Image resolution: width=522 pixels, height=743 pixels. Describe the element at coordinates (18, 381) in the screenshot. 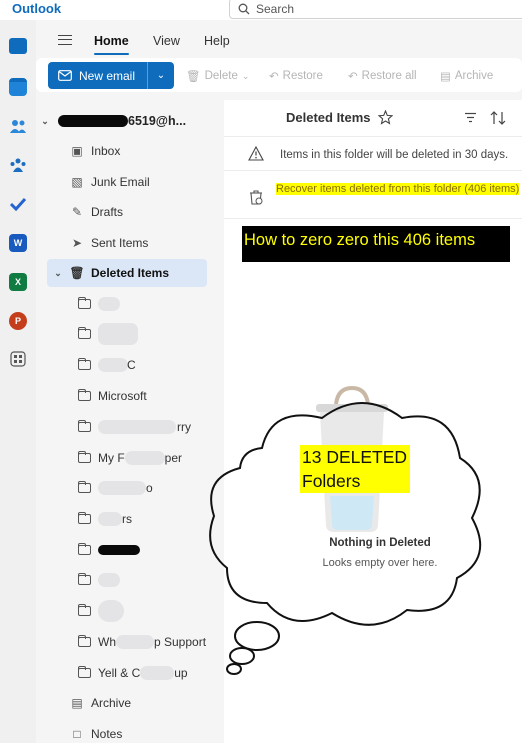

I see `app-rail: W X P` at that location.